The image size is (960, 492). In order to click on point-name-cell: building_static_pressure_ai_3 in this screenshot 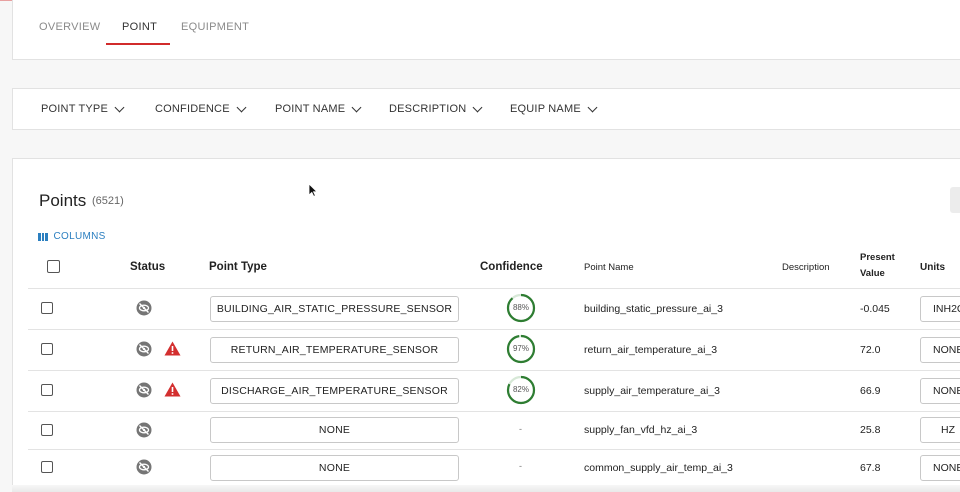, I will do `click(653, 309)`.